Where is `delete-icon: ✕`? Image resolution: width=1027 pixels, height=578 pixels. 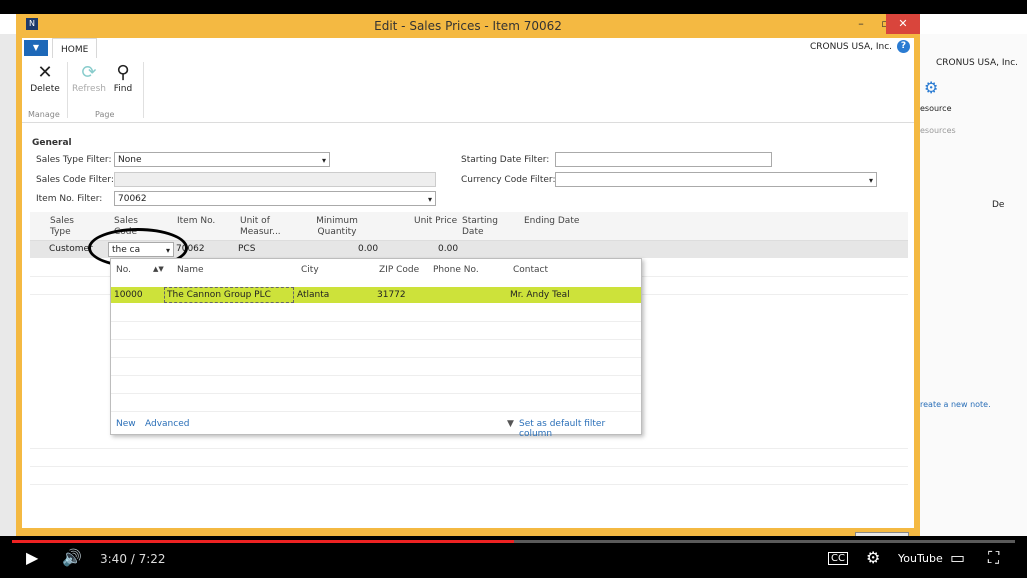
delete-icon: ✕ is located at coordinates (45, 72).